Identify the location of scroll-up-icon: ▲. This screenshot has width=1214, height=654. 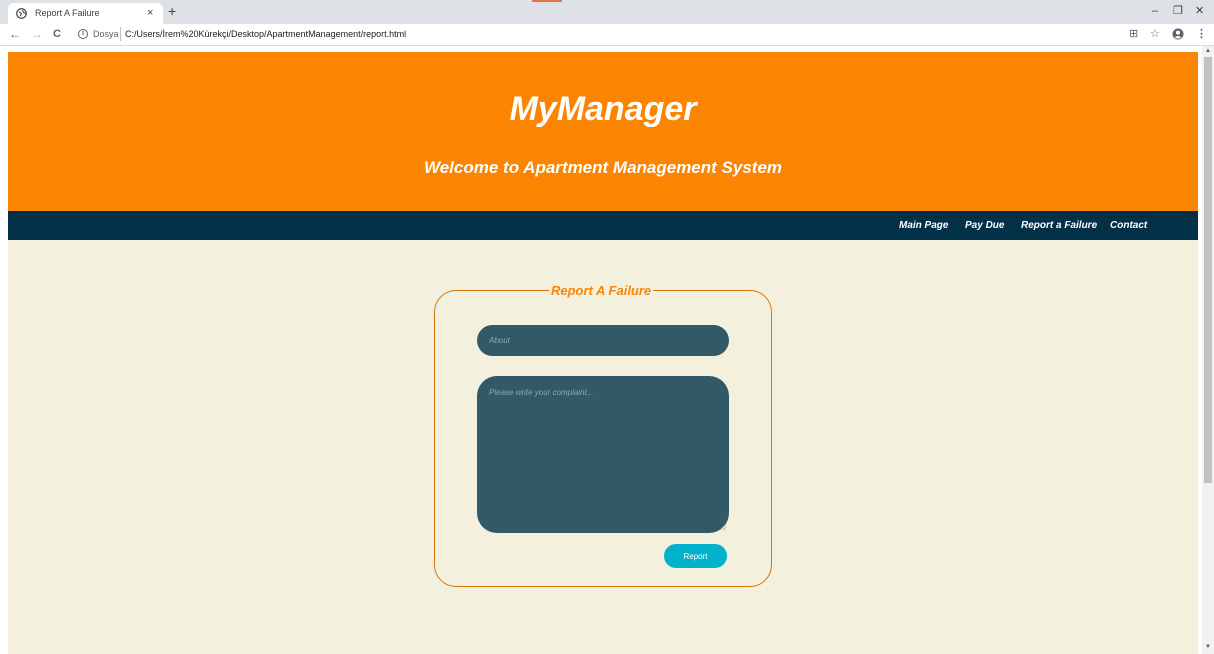
(1208, 51).